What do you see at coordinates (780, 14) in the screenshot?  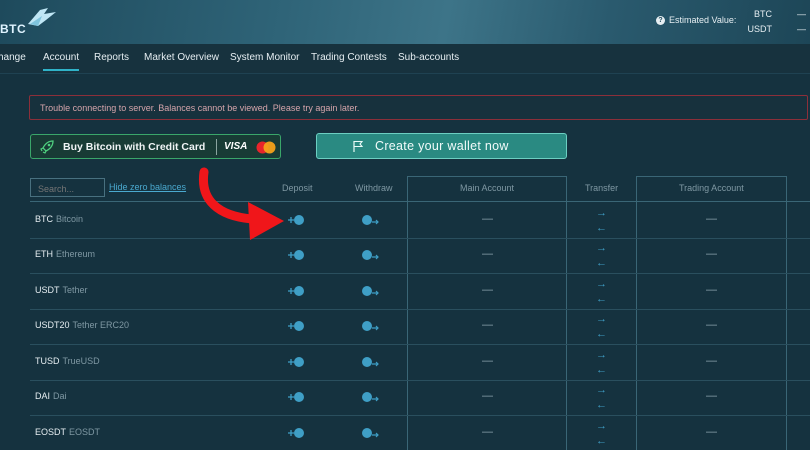 I see `estimated-btc: BTC —` at bounding box center [780, 14].